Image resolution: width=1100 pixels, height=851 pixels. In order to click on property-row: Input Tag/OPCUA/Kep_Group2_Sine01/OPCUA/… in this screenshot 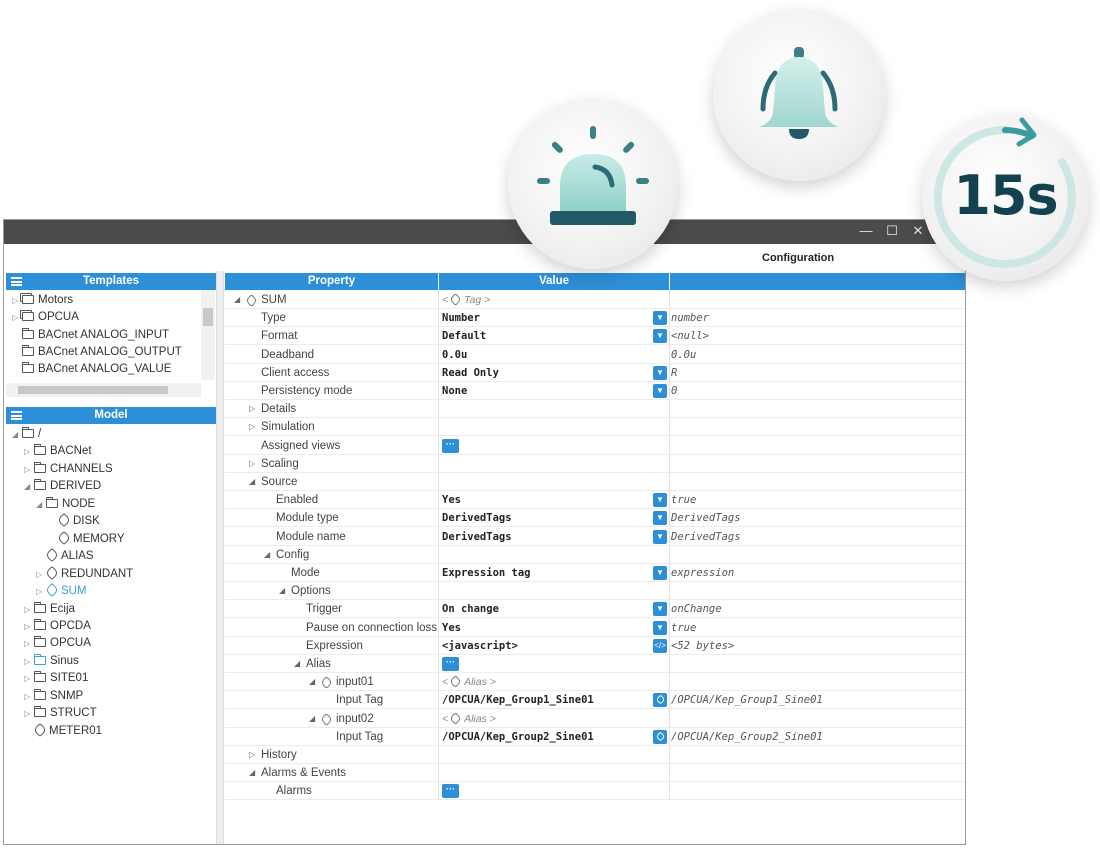, I will do `click(595, 737)`.